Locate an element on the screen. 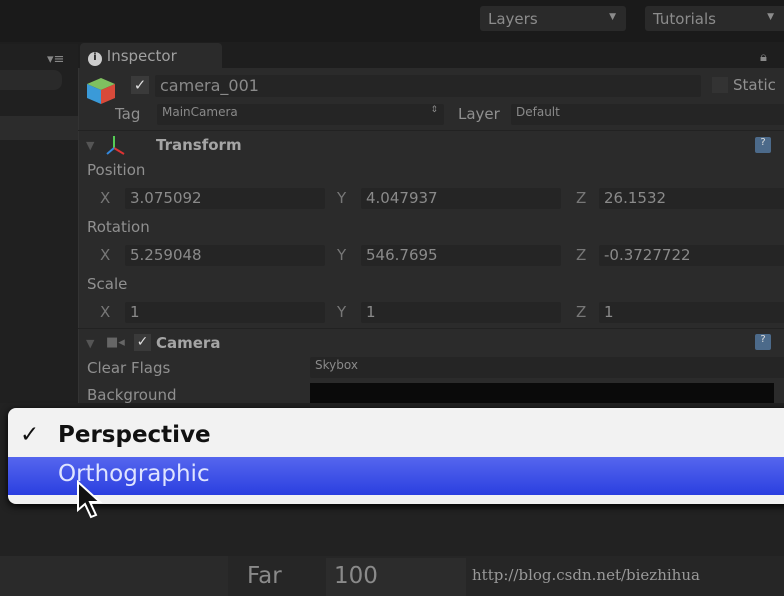 This screenshot has height=596, width=784. tag-dropdown: MainCamera ⇕ is located at coordinates (300, 114).